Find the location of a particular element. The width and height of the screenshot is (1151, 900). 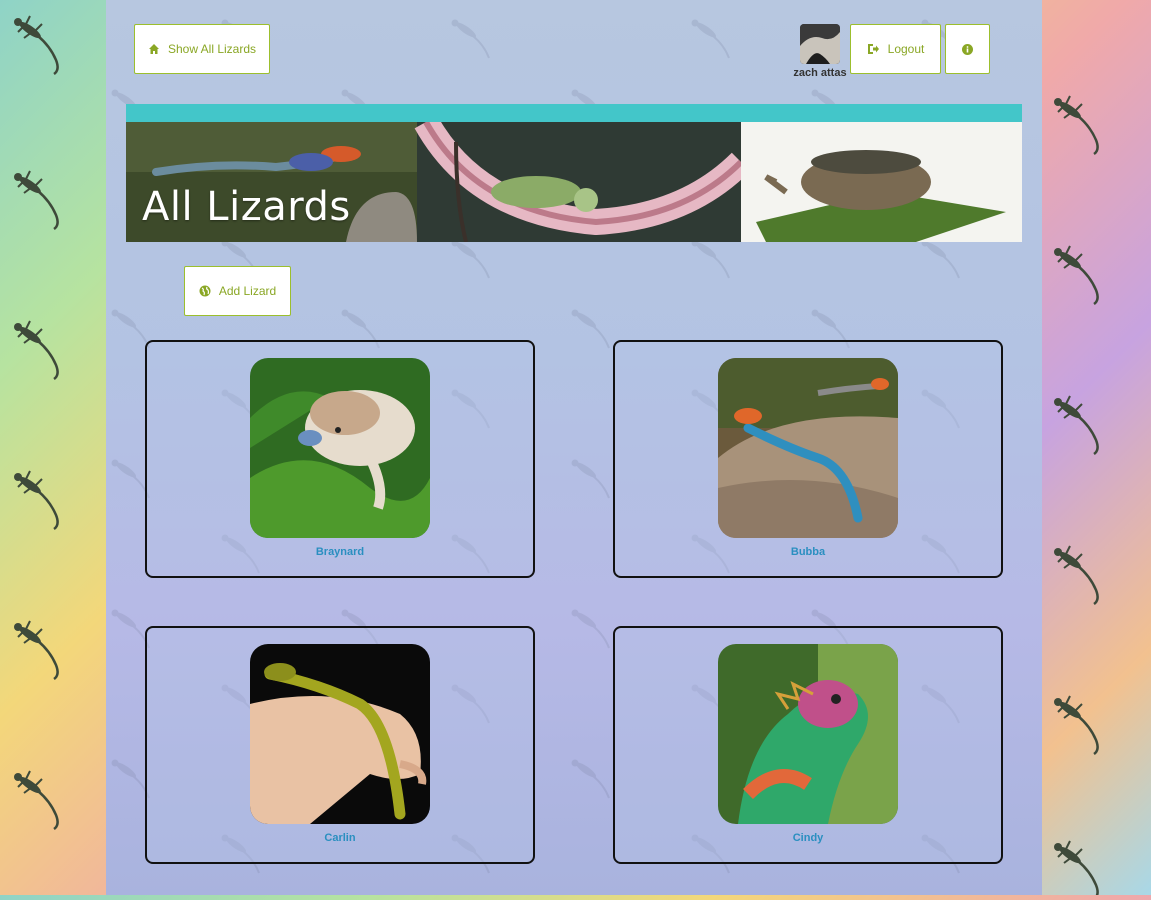

page-title: All Lizards is located at coordinates (246, 207).